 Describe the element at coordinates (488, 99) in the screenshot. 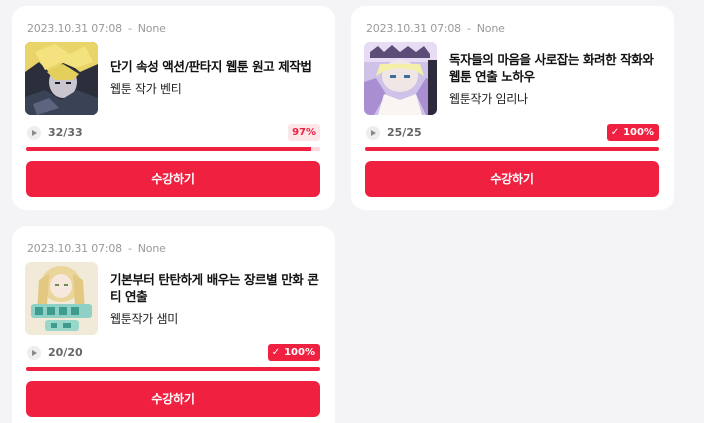

I see `course-author: 웹툰작가 임리나` at that location.